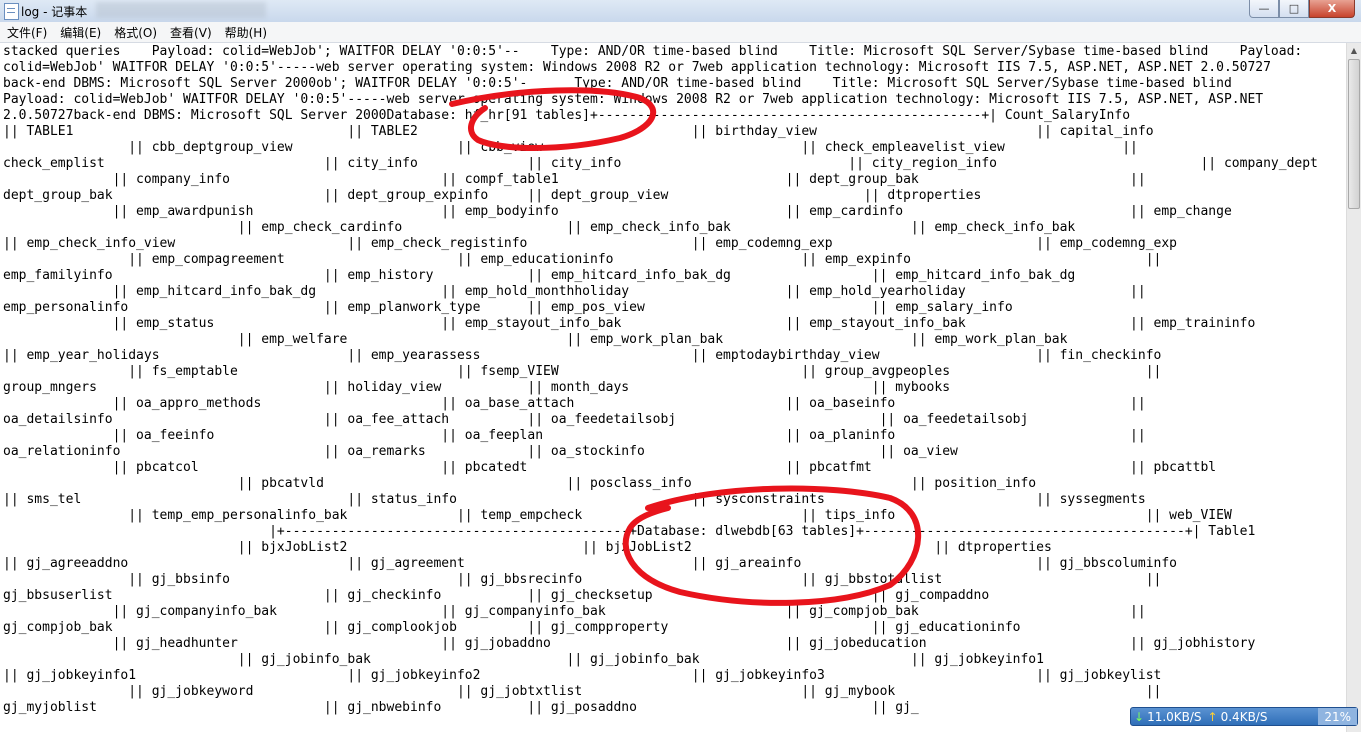 Image resolution: width=1361 pixels, height=732 pixels. I want to click on menu-edit: 编辑(E), so click(80, 32).